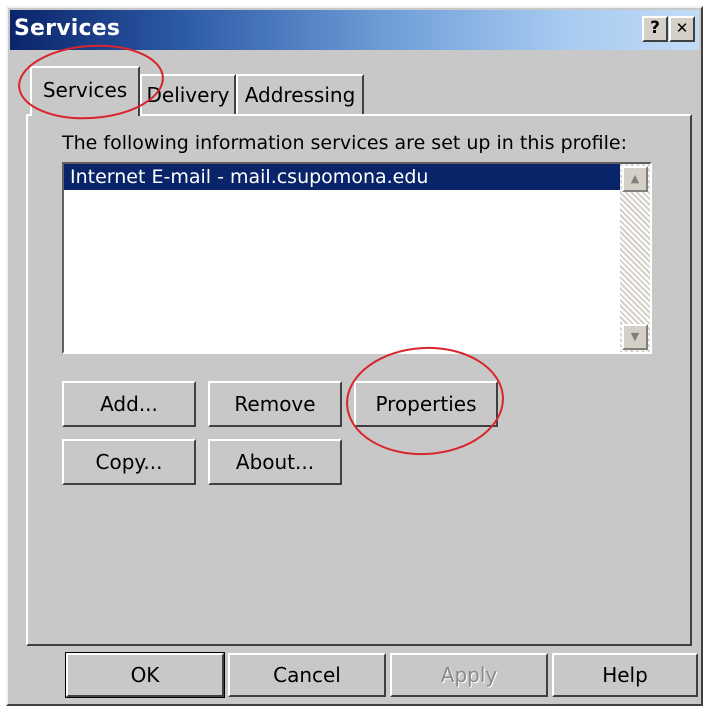 The height and width of the screenshot is (714, 706). I want to click on close-icon: ✕, so click(682, 28).